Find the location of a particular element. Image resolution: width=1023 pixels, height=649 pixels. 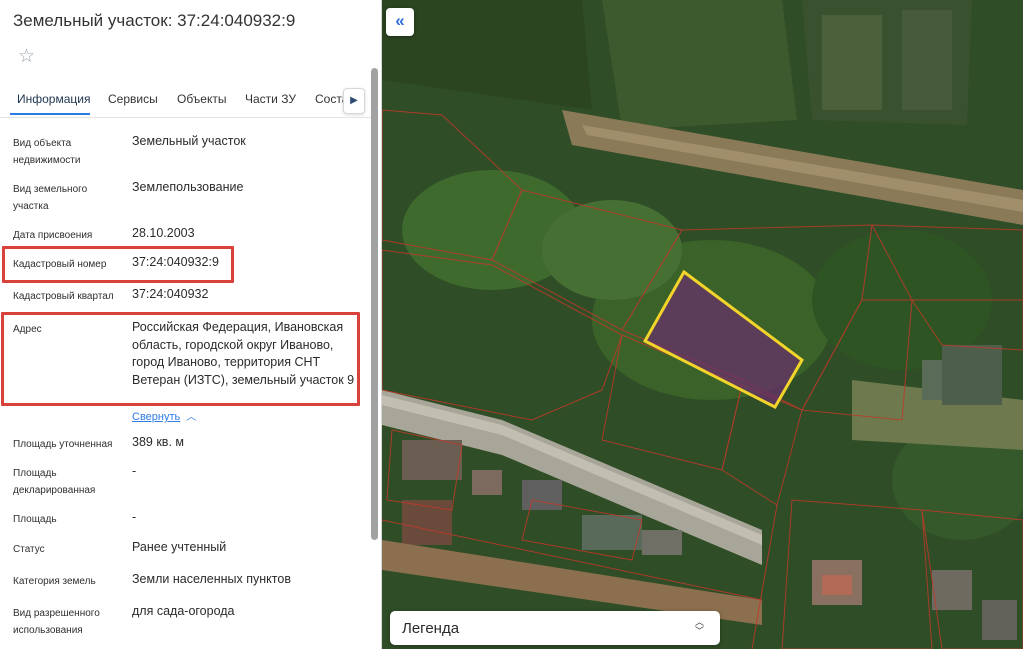

area-precise-value: 389 кв. м is located at coordinates (158, 442).